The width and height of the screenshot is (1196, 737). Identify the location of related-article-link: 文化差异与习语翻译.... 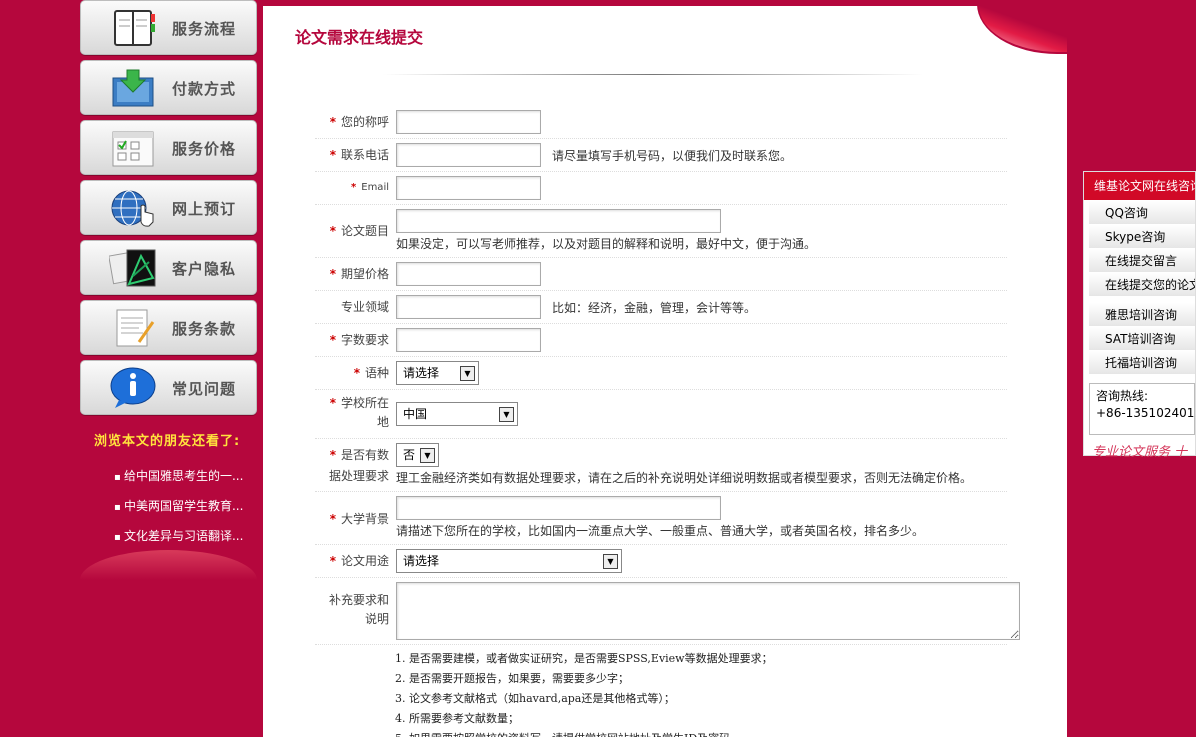
(178, 535).